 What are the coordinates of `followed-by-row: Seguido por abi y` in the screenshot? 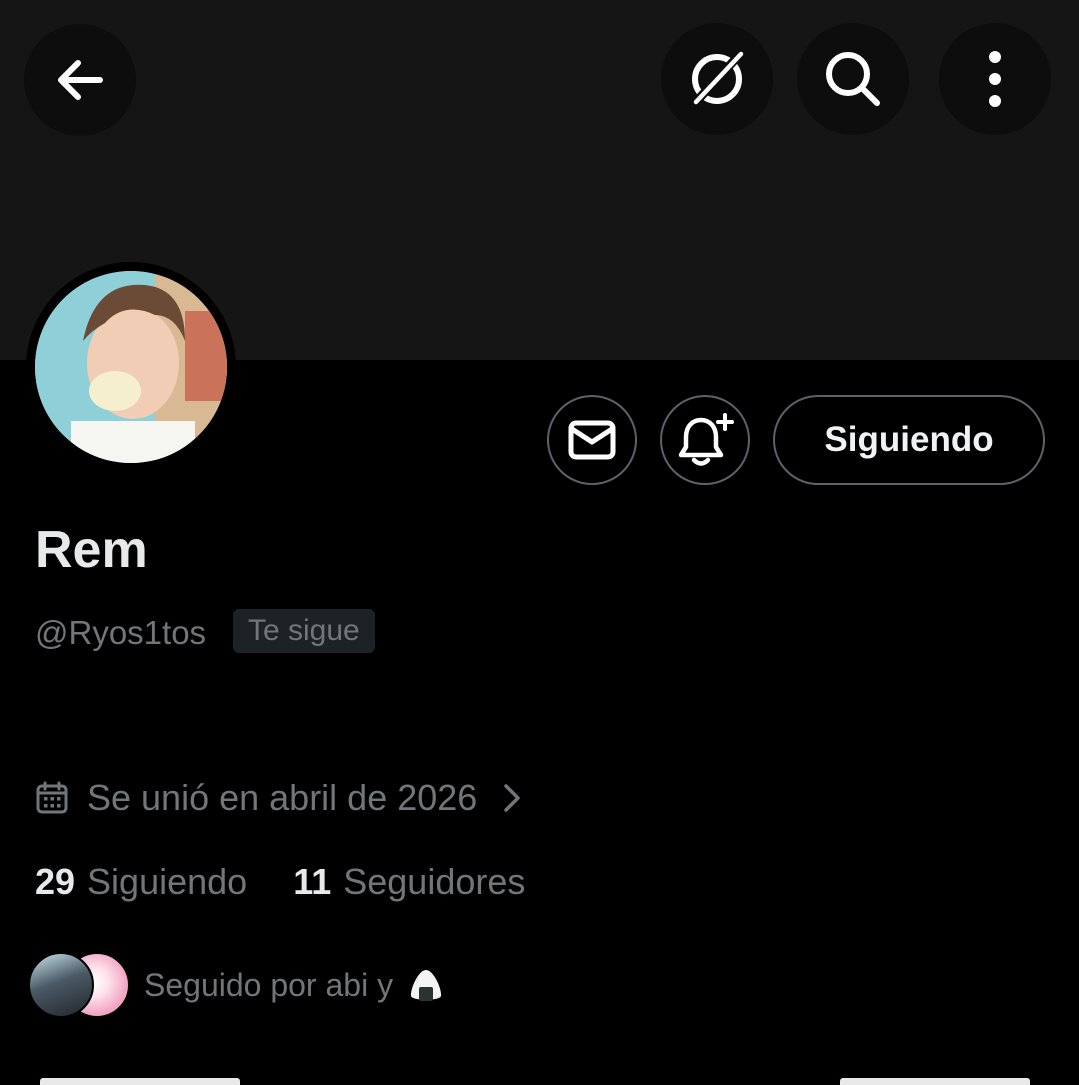 It's located at (236, 985).